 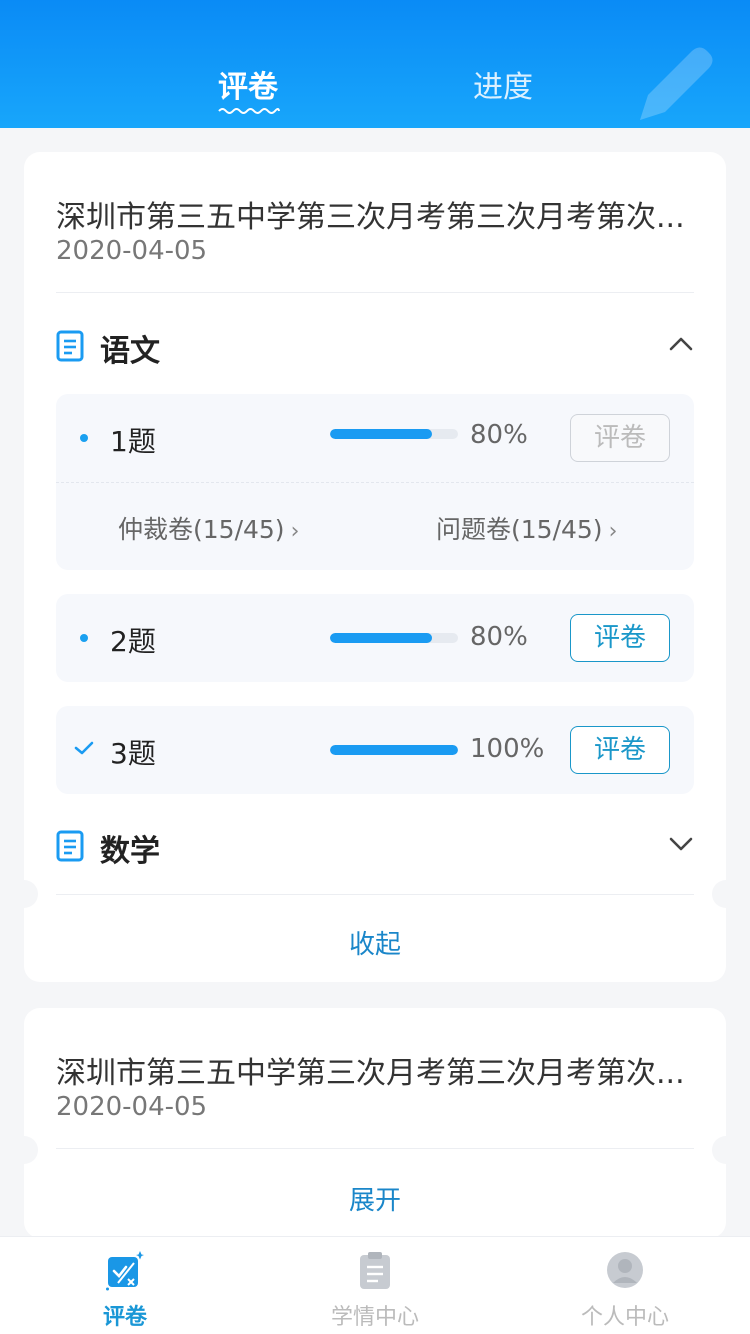 I want to click on question-item: 3题 100% 评卷, so click(x=375, y=750).